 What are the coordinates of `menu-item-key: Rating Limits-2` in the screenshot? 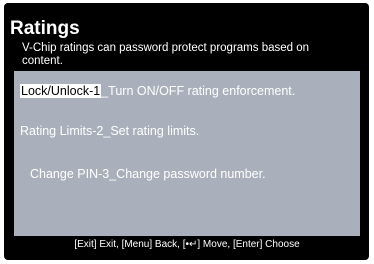 It's located at (62, 131).